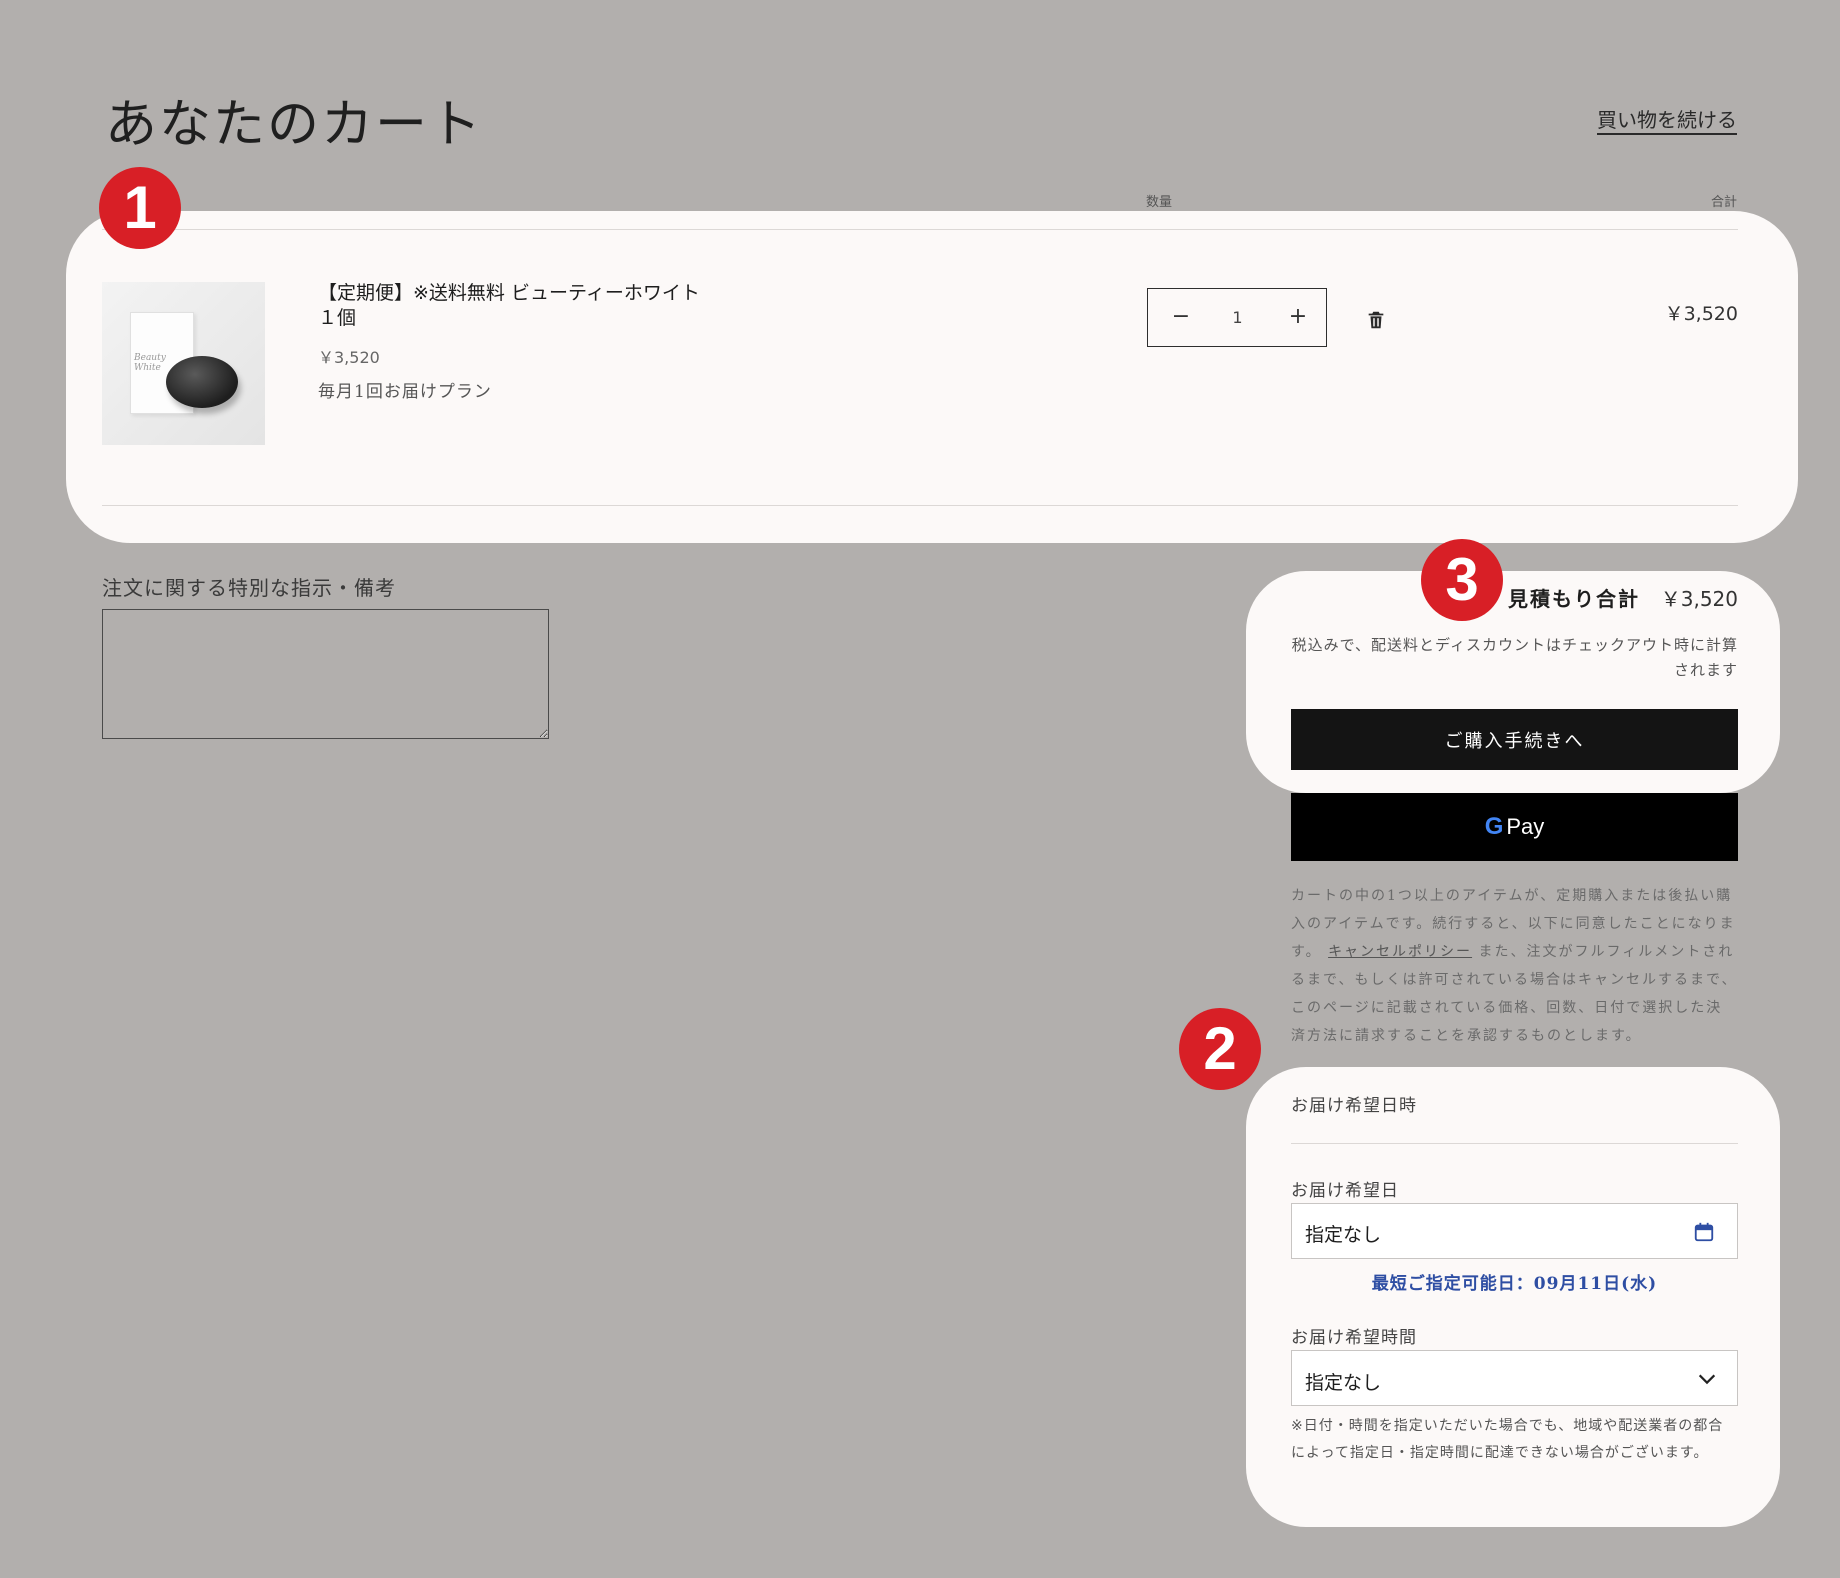 The width and height of the screenshot is (1840, 1578). I want to click on chevron-down-icon, so click(1707, 1379).